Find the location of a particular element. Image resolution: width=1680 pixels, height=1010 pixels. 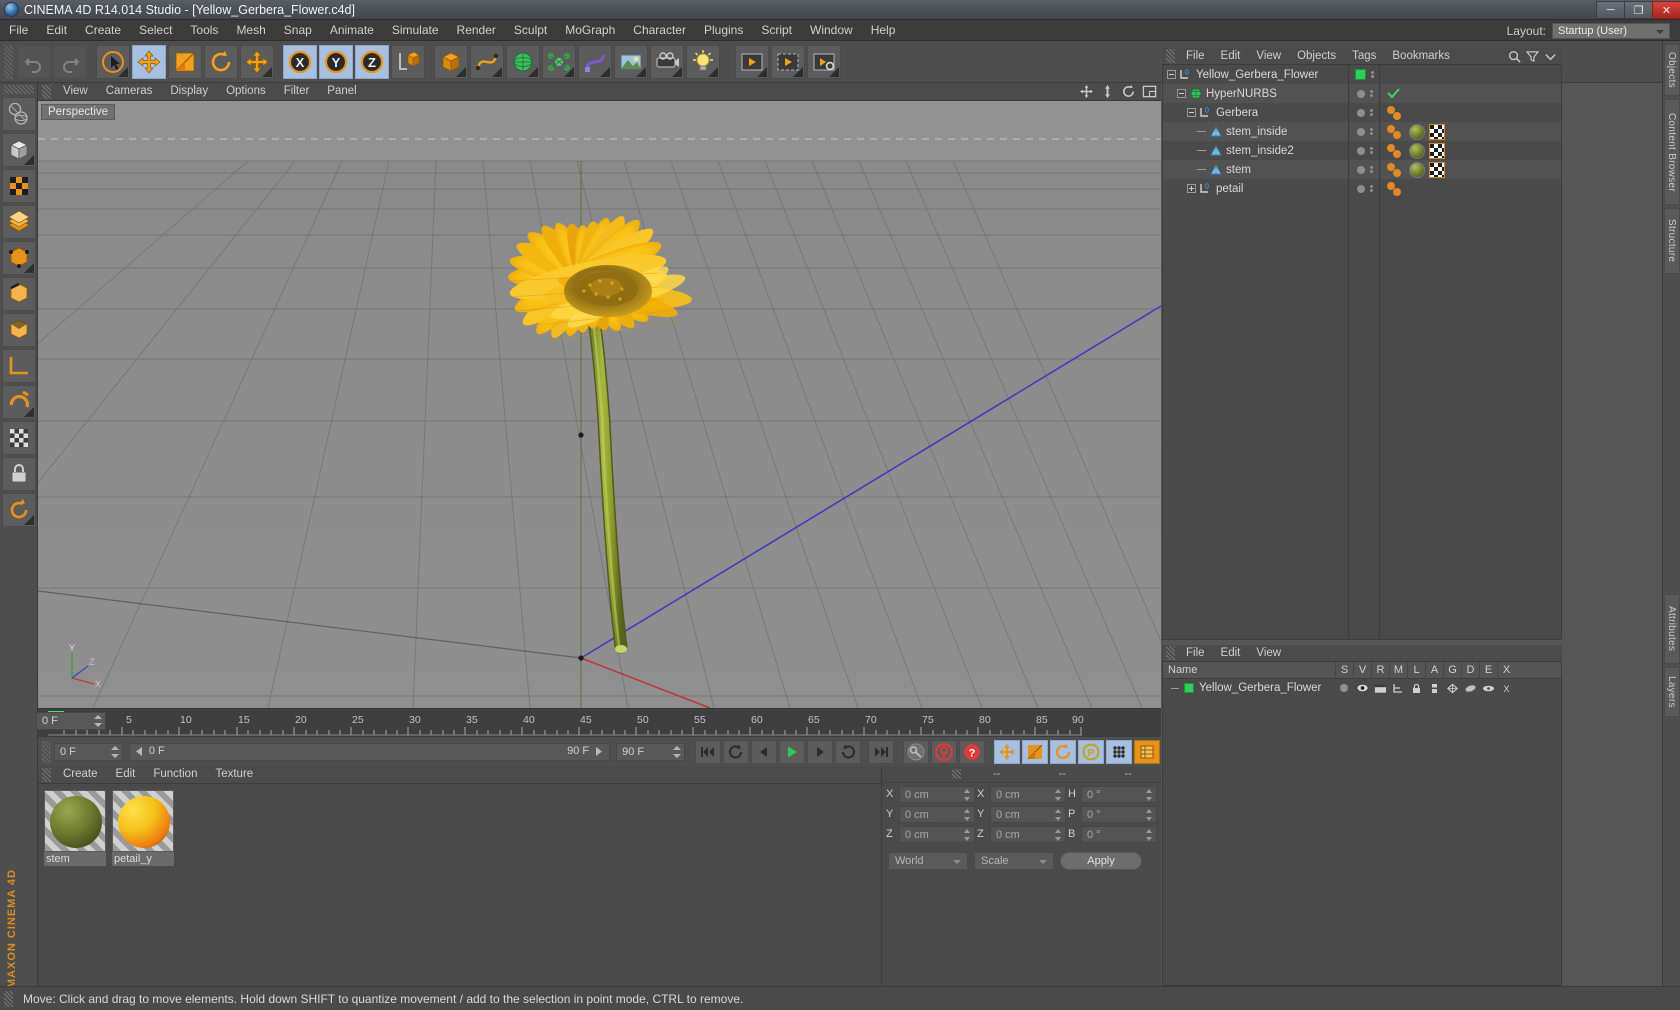

menu-tools: Tools is located at coordinates (204, 30).